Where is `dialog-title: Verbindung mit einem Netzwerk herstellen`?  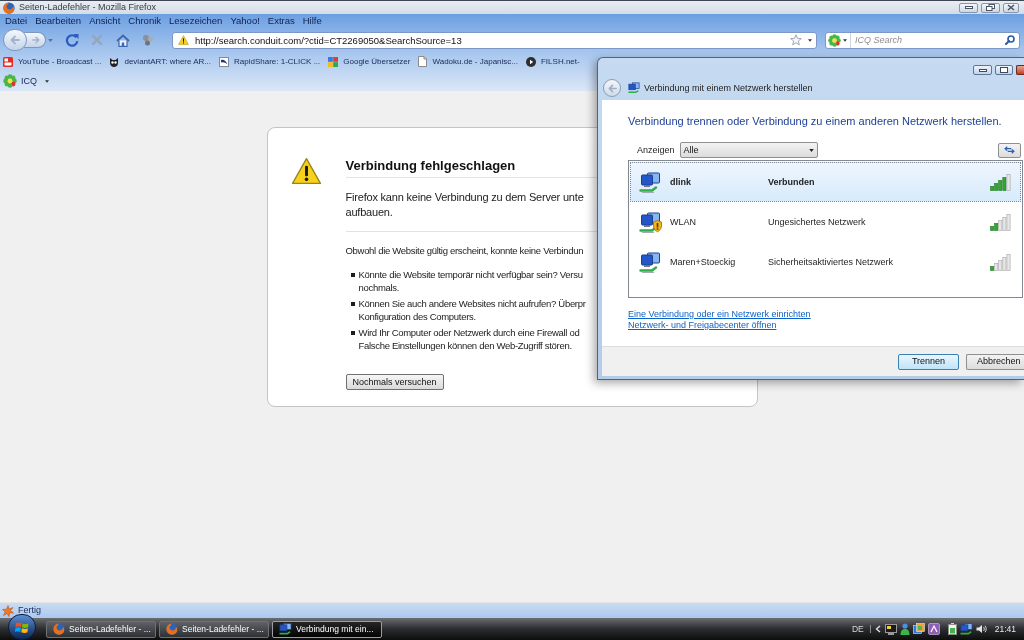 dialog-title: Verbindung mit einem Netzwerk herstellen is located at coordinates (728, 88).